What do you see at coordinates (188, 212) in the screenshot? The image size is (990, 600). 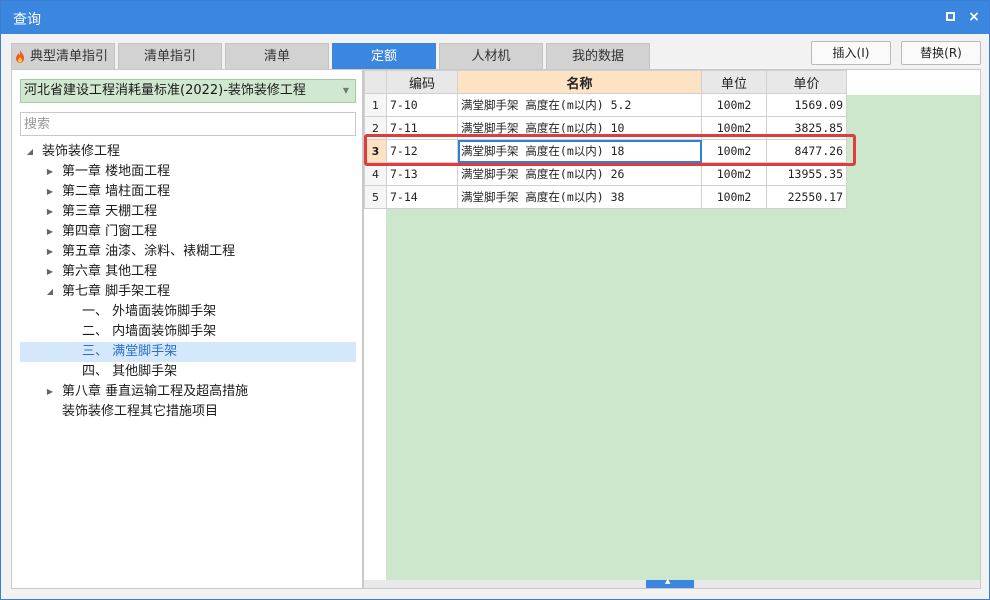 I see `tree-node-chapter-3: ▶ 第三章 天棚工程` at bounding box center [188, 212].